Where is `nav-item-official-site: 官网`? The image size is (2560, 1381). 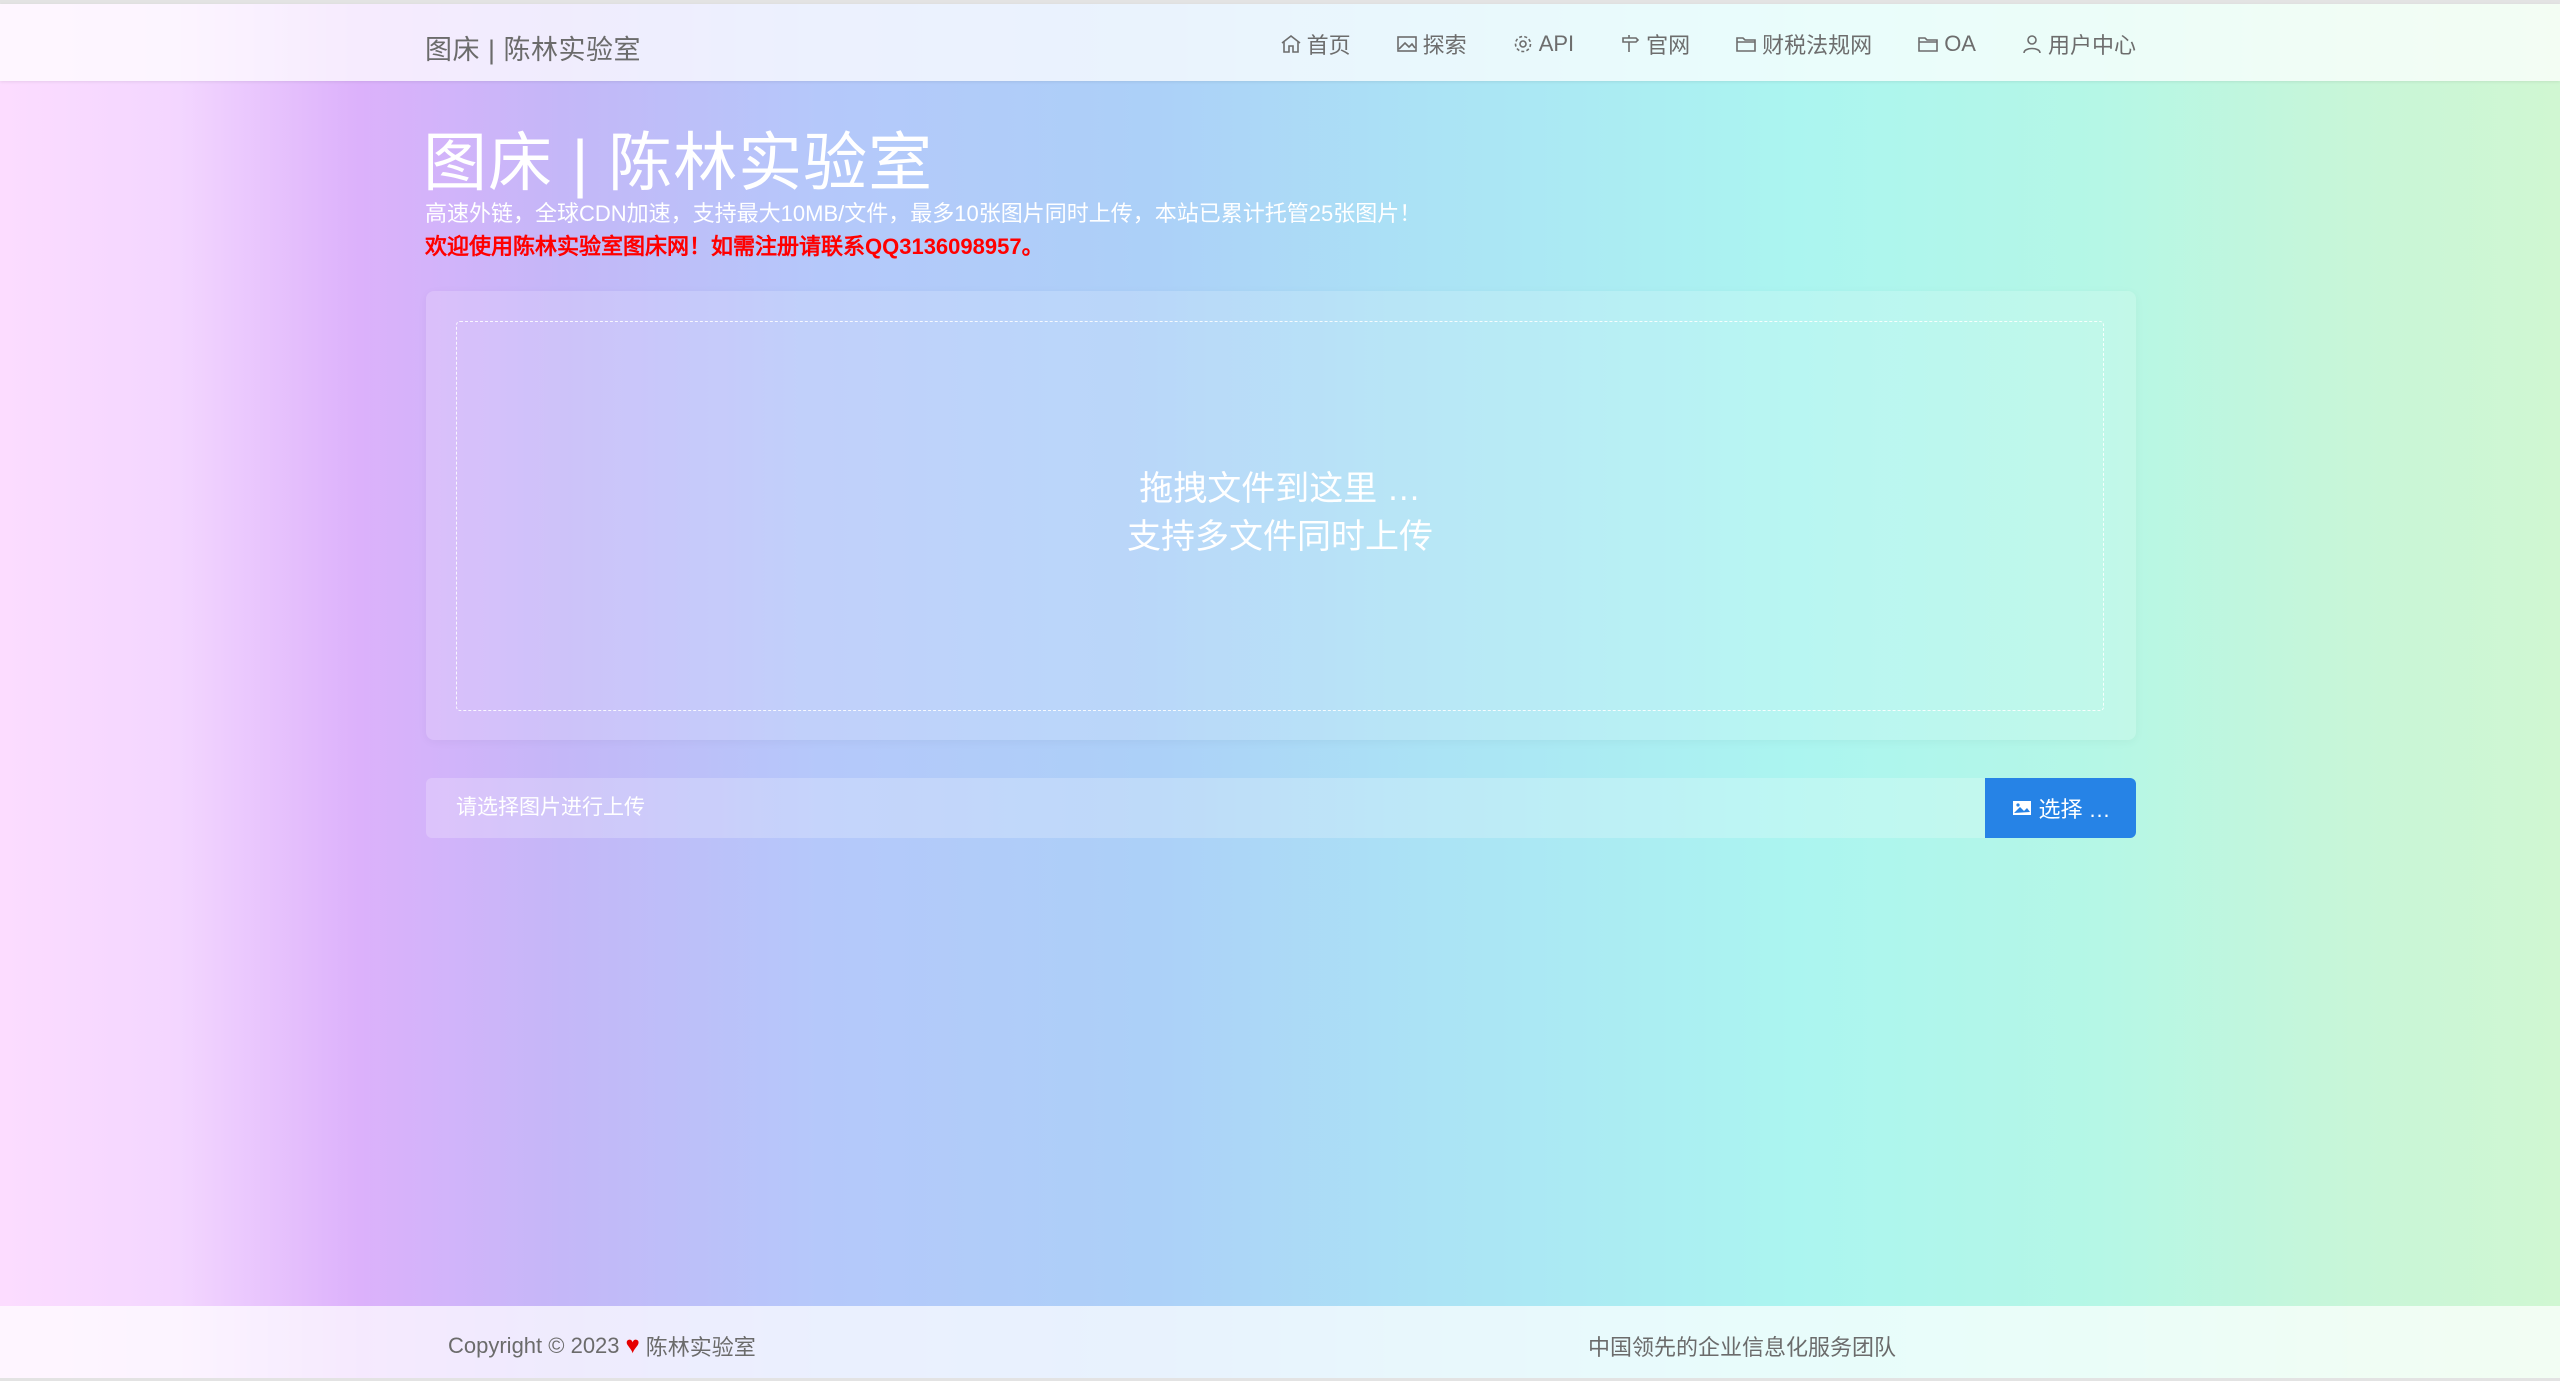 nav-item-official-site: 官网 is located at coordinates (1654, 44).